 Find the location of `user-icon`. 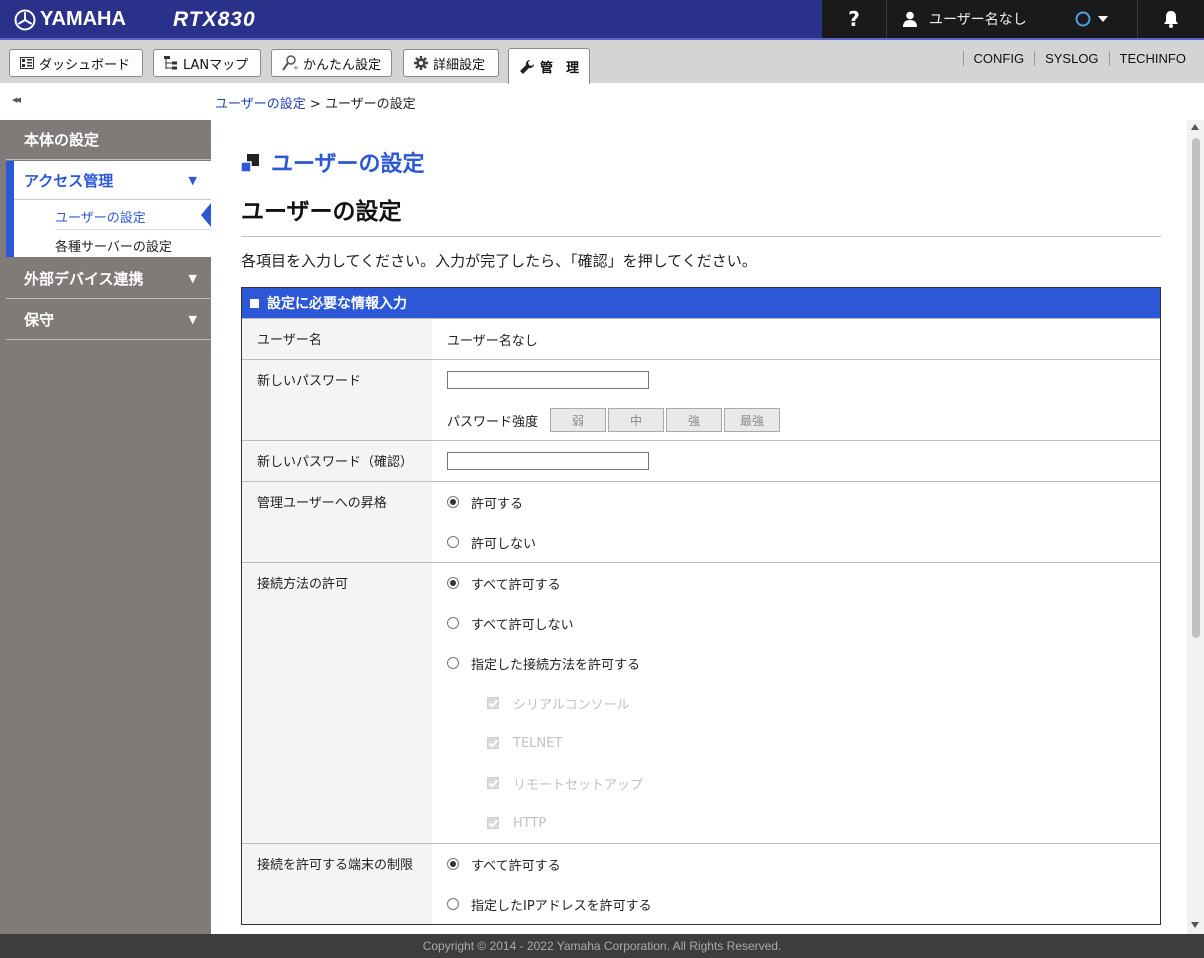

user-icon is located at coordinates (910, 19).